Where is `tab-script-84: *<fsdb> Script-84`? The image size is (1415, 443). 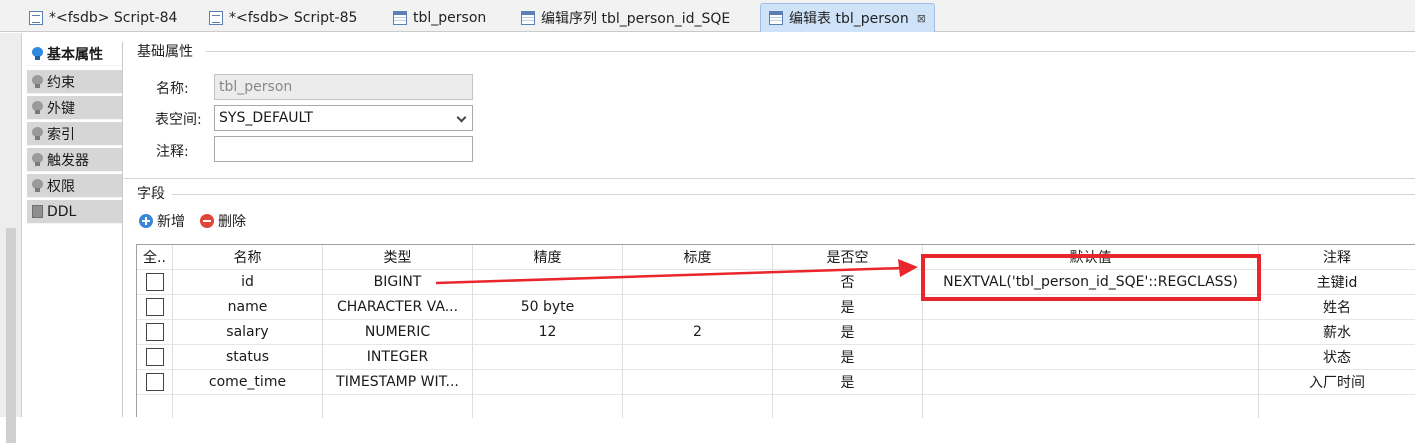
tab-script-84: *<fsdb> Script-84 is located at coordinates (103, 17).